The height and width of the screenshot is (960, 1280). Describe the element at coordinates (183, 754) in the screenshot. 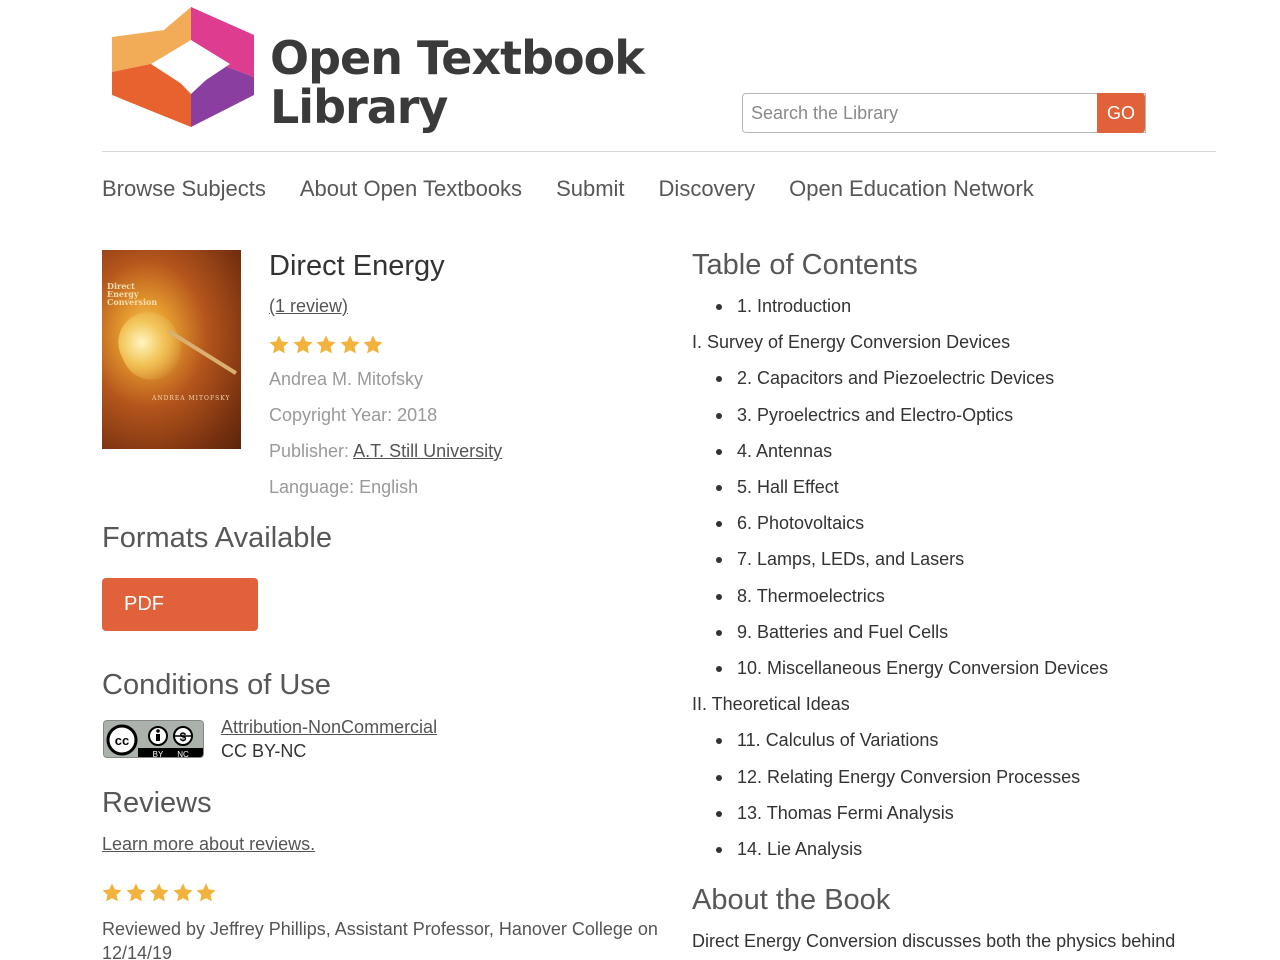

I see `cc-badge-nc-label: NC` at that location.